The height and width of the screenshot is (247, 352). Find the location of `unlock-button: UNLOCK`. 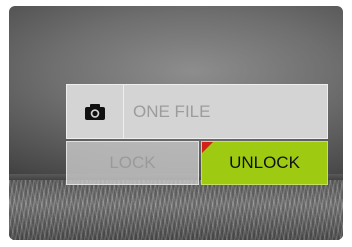

unlock-button: UNLOCK is located at coordinates (264, 163).